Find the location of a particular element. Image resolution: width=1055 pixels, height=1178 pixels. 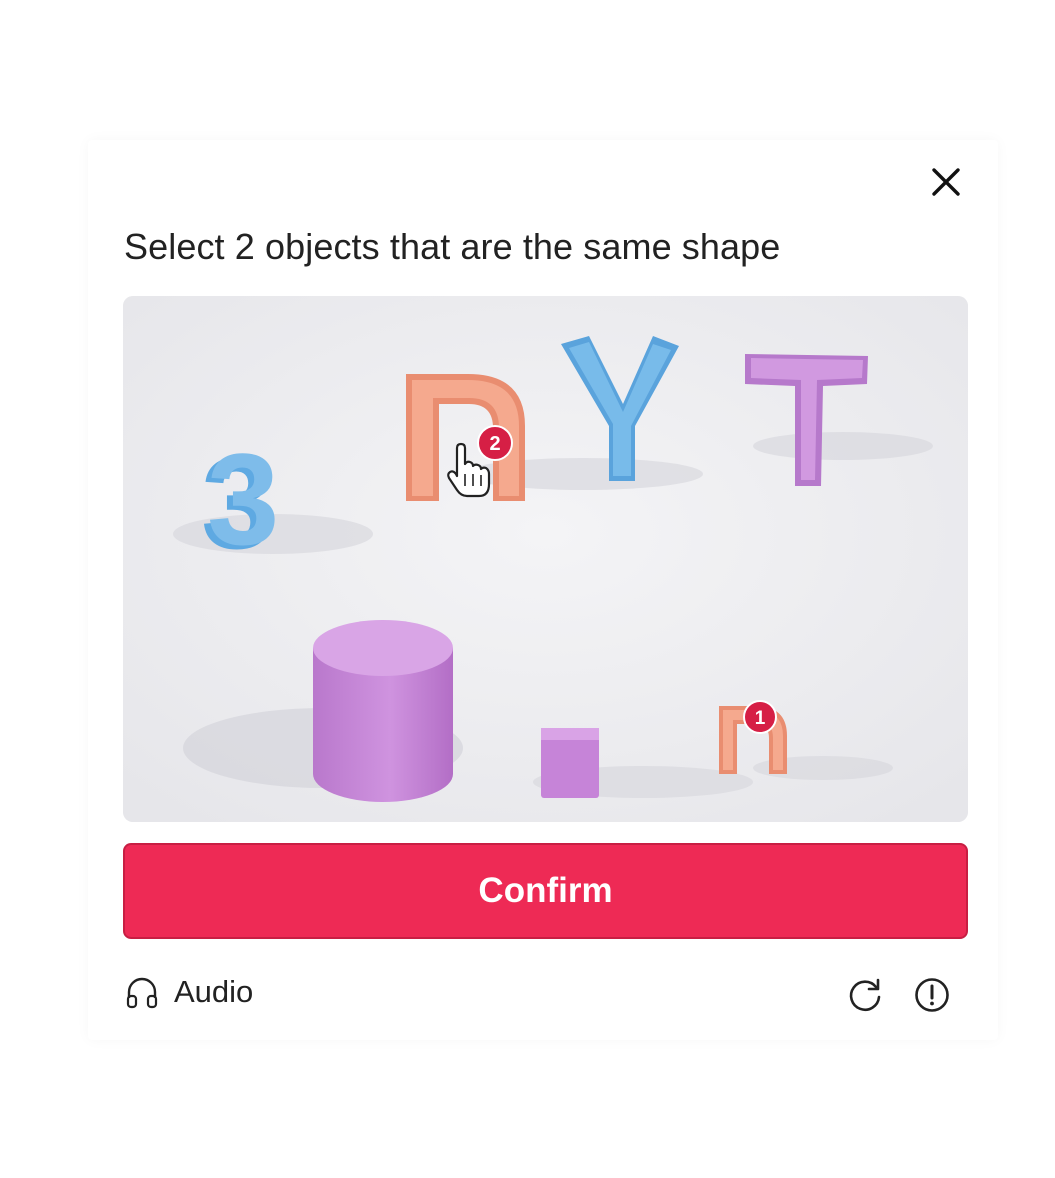

refresh-button is located at coordinates (865, 995).